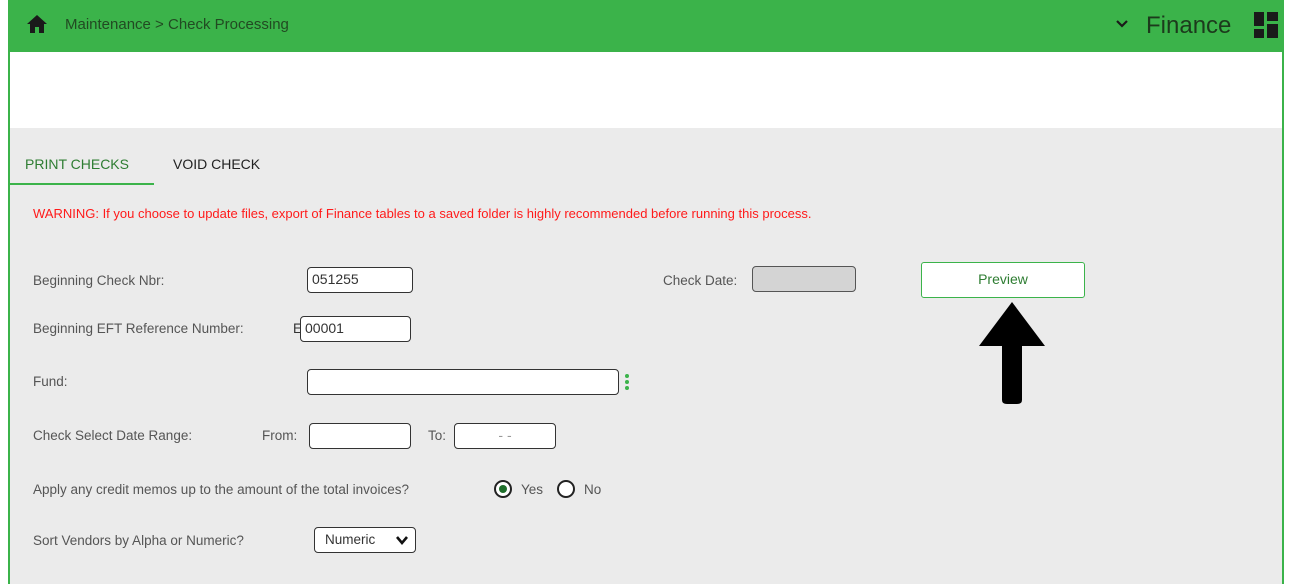 The width and height of the screenshot is (1294, 584). What do you see at coordinates (360, 436) in the screenshot?
I see `date-from-input` at bounding box center [360, 436].